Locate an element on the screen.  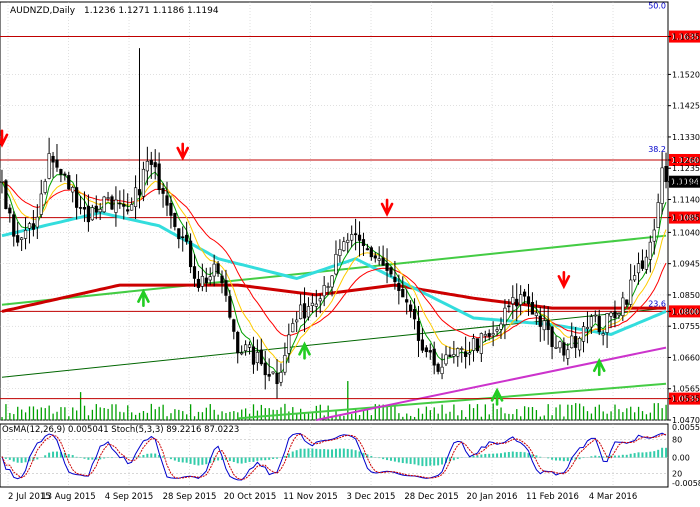
fib-level-label: 38.2 is located at coordinates (657, 149).